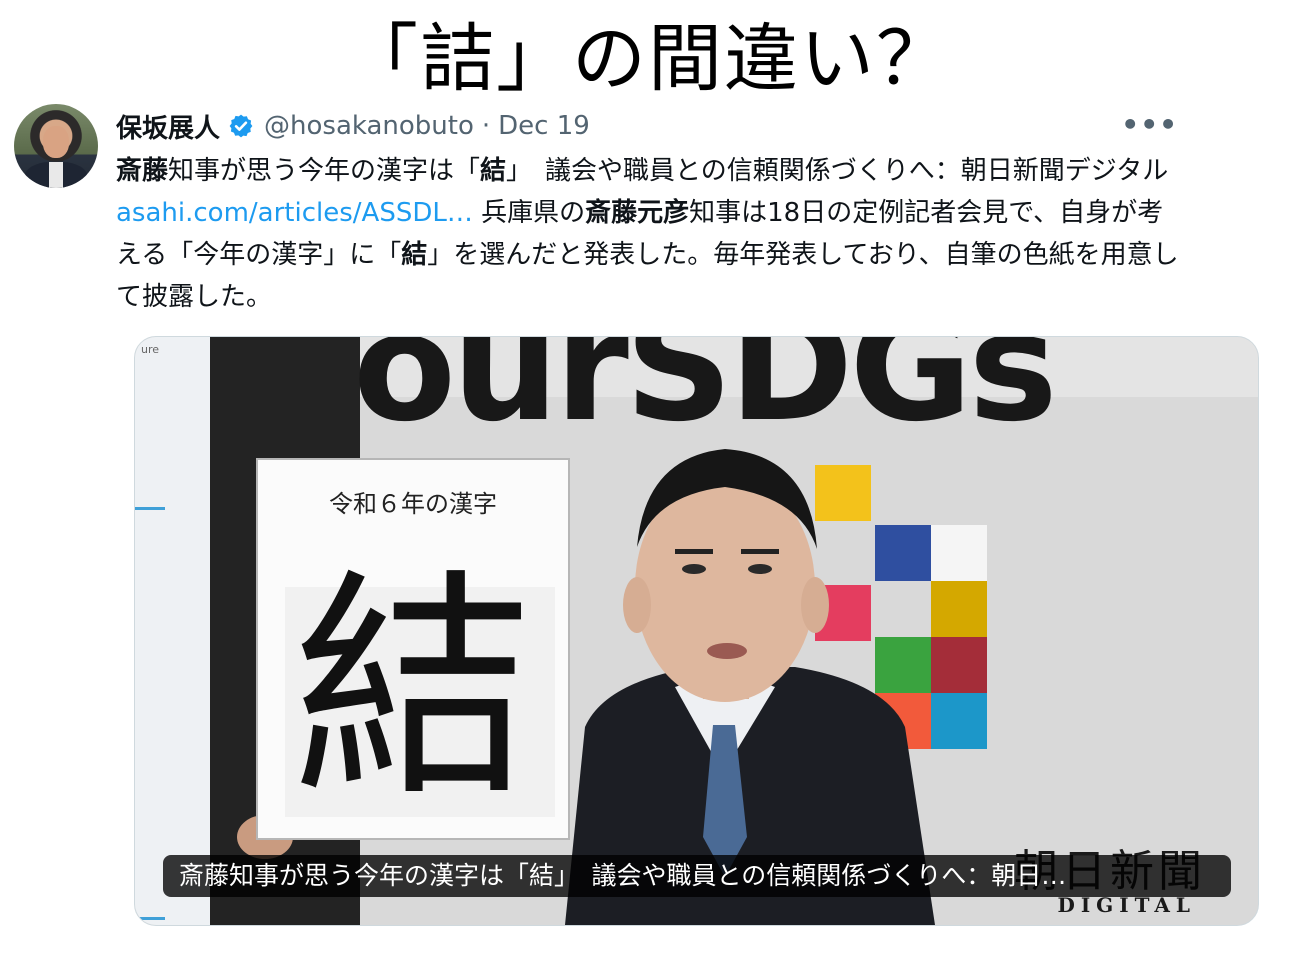 This screenshot has height=975, width=1296. What do you see at coordinates (837, 171) in the screenshot?
I see `tweet-text-segment: 」 議会や職員との信頼関係づくりへ：朝日新聞デジタル` at bounding box center [837, 171].